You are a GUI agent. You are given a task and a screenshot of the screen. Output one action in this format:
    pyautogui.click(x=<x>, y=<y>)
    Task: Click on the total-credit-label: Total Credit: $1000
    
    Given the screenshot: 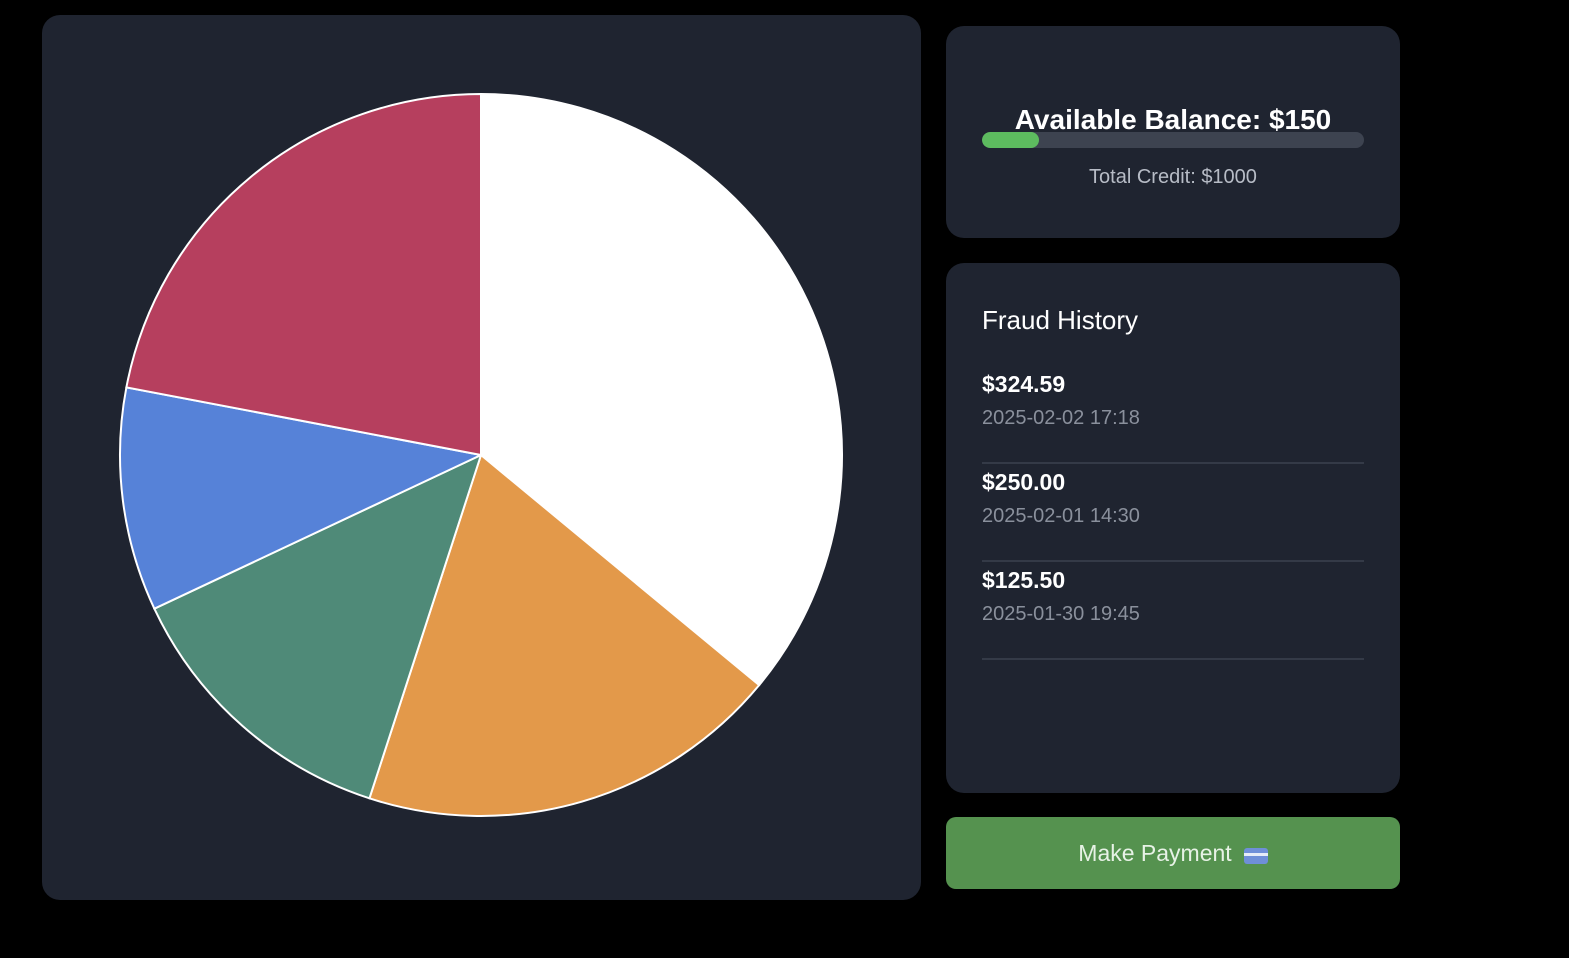 What is the action you would take?
    pyautogui.click(x=1173, y=177)
    